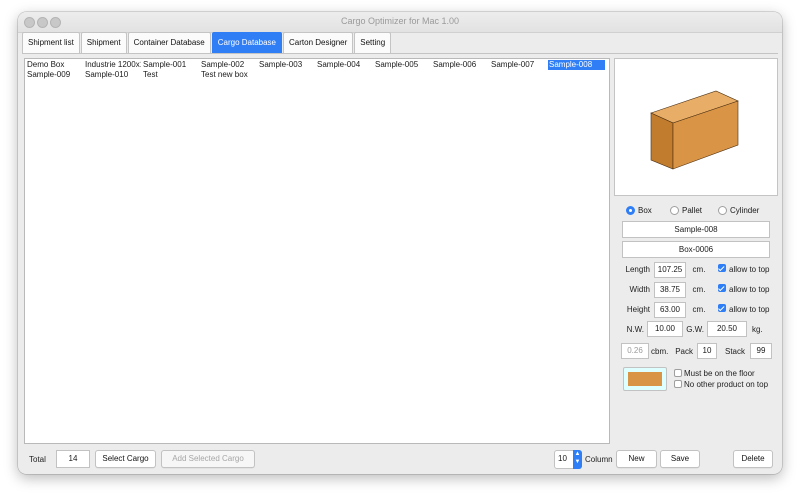 The image size is (800, 497). What do you see at coordinates (749, 289) in the screenshot?
I see `width-allow-label: allow to top` at bounding box center [749, 289].